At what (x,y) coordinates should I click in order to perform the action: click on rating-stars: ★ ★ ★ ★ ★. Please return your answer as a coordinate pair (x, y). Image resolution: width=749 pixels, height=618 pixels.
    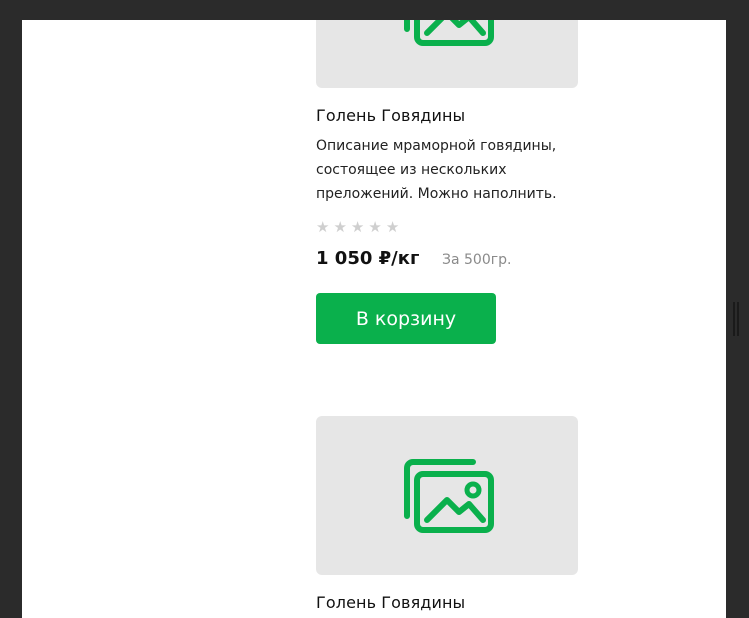
    Looking at the image, I should click on (357, 227).